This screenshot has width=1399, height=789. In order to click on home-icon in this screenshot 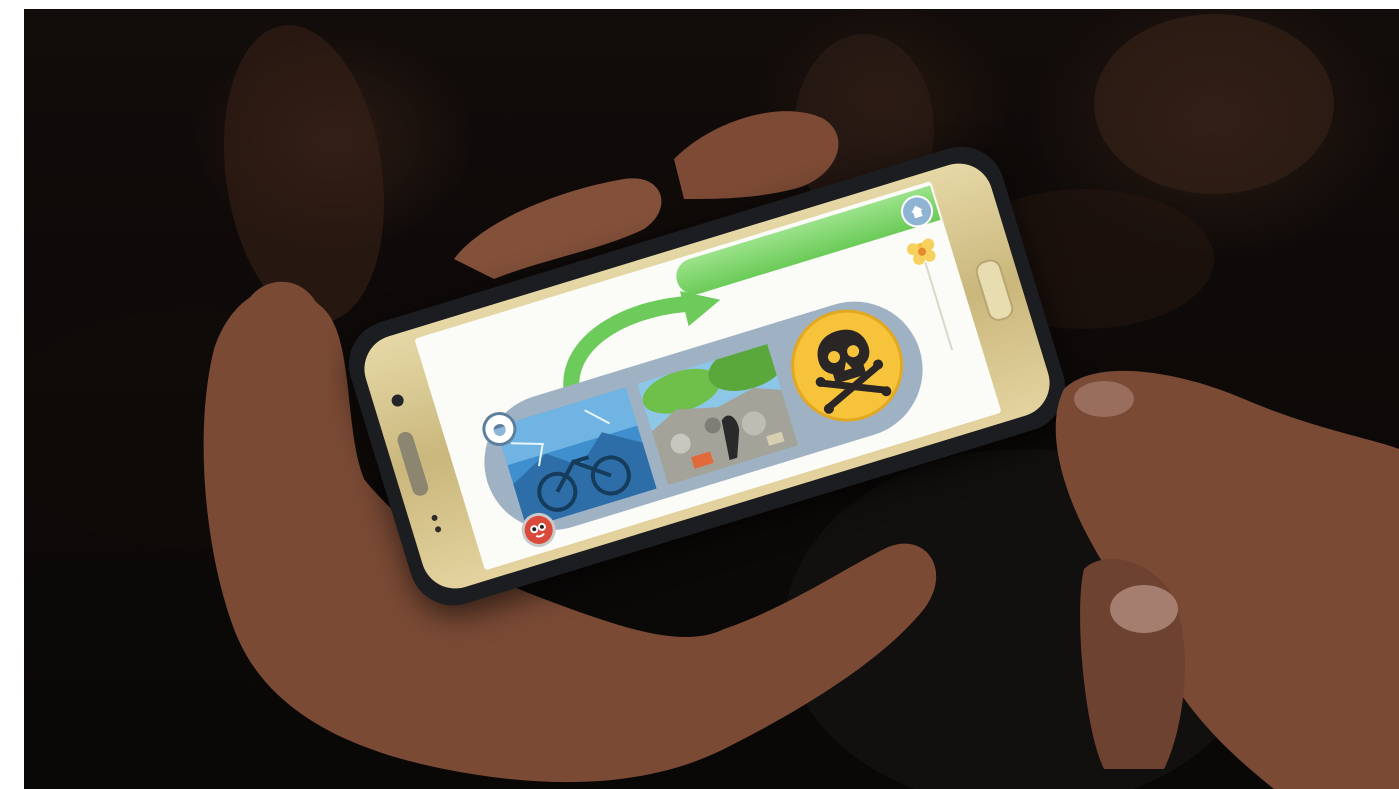, I will do `click(917, 212)`.